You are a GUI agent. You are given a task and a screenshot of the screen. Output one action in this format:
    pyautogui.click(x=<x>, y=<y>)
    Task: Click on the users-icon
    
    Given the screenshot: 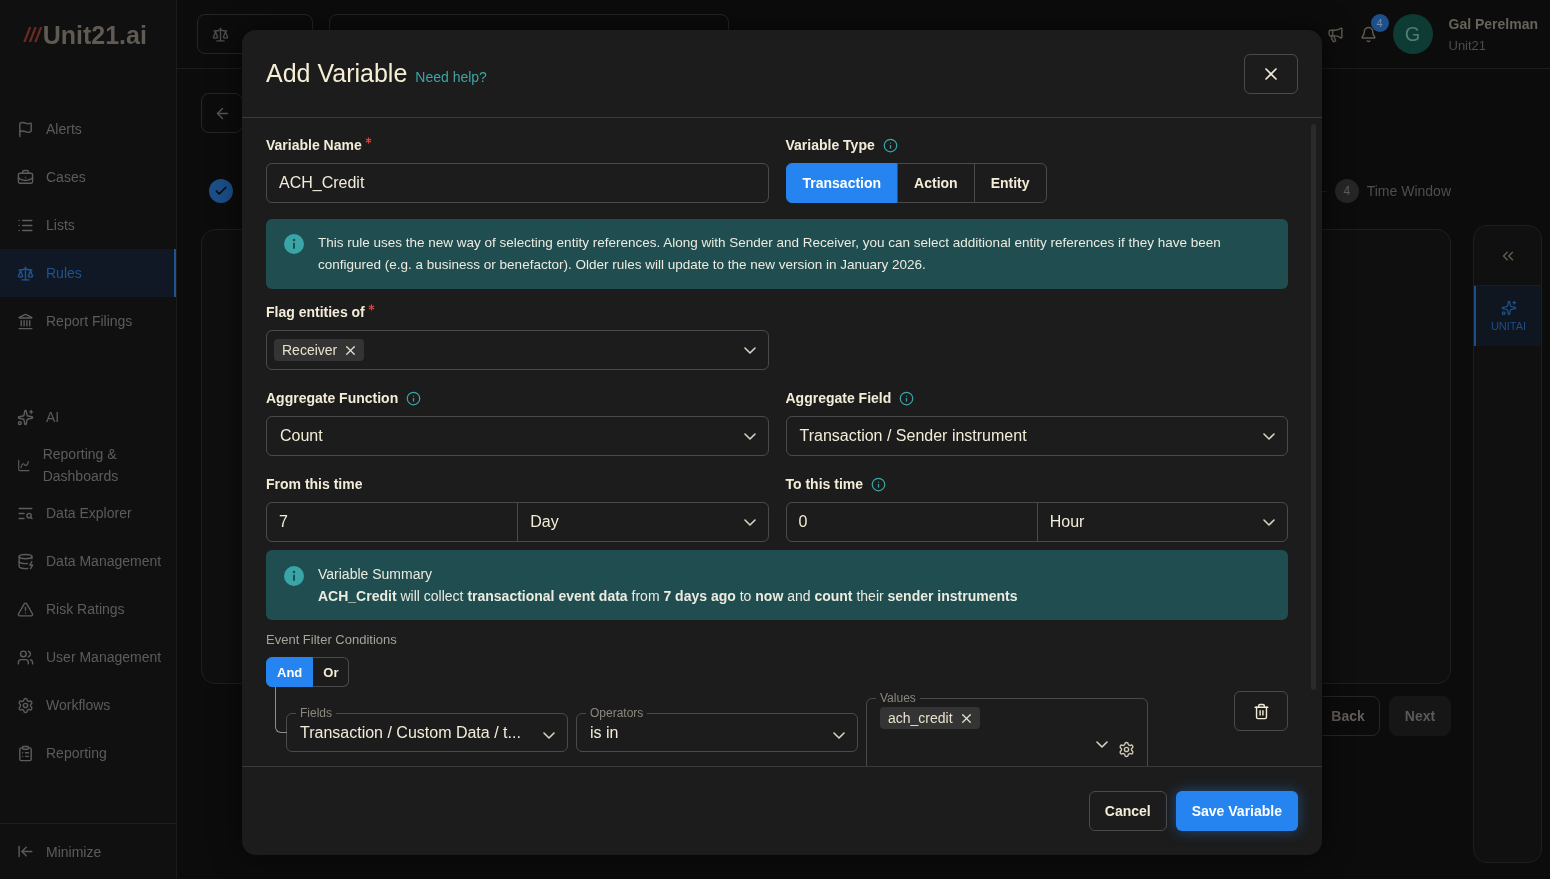 What is the action you would take?
    pyautogui.click(x=25, y=657)
    